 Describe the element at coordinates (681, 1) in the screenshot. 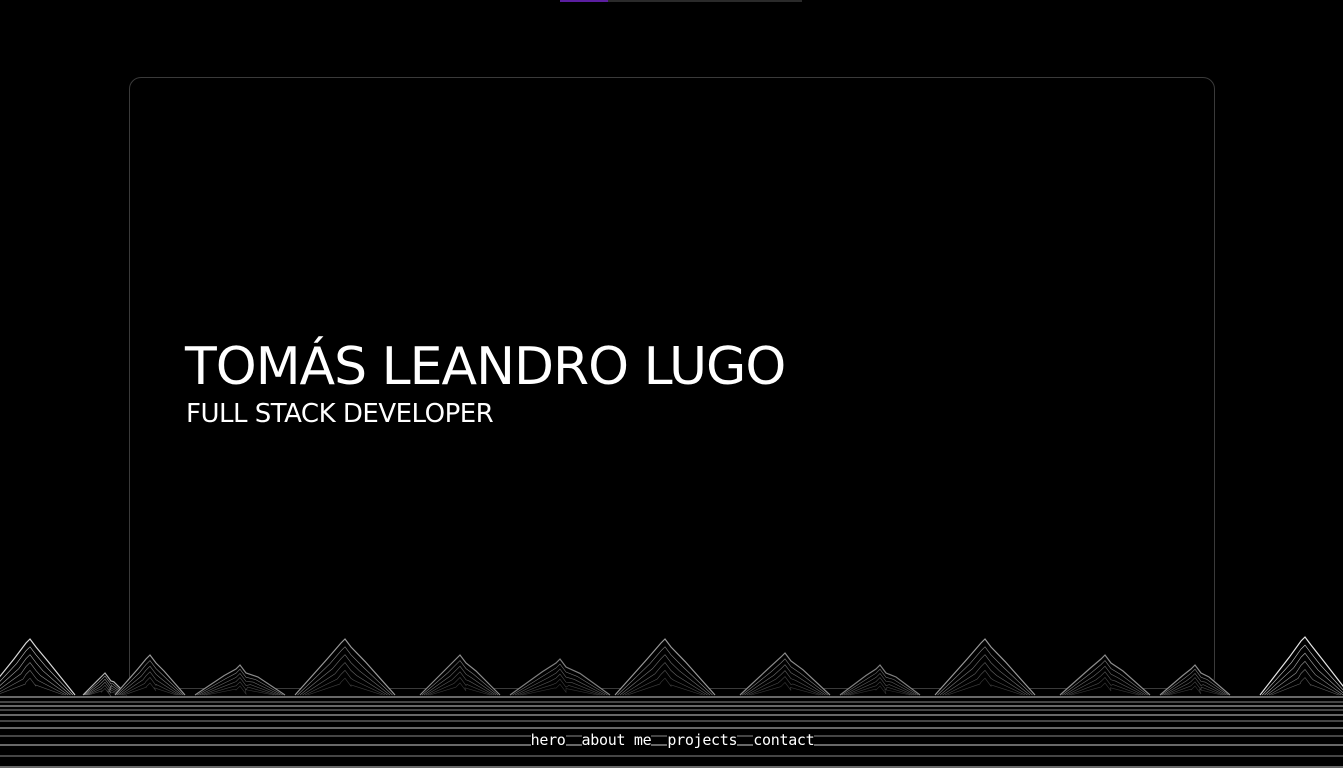

I see `scroll-progress-bar` at that location.